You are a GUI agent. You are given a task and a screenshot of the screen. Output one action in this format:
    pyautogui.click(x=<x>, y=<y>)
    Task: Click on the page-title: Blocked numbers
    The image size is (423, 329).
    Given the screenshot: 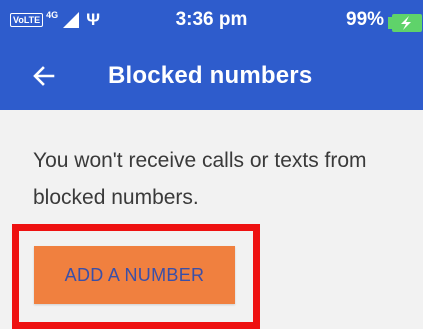 What is the action you would take?
    pyautogui.click(x=210, y=75)
    